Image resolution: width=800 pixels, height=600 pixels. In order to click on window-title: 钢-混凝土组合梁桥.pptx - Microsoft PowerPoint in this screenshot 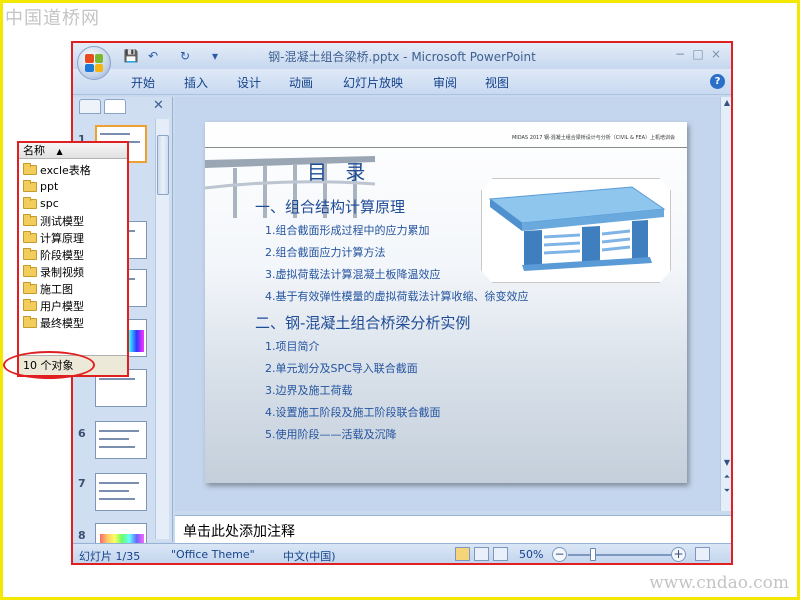, I will do `click(402, 57)`.